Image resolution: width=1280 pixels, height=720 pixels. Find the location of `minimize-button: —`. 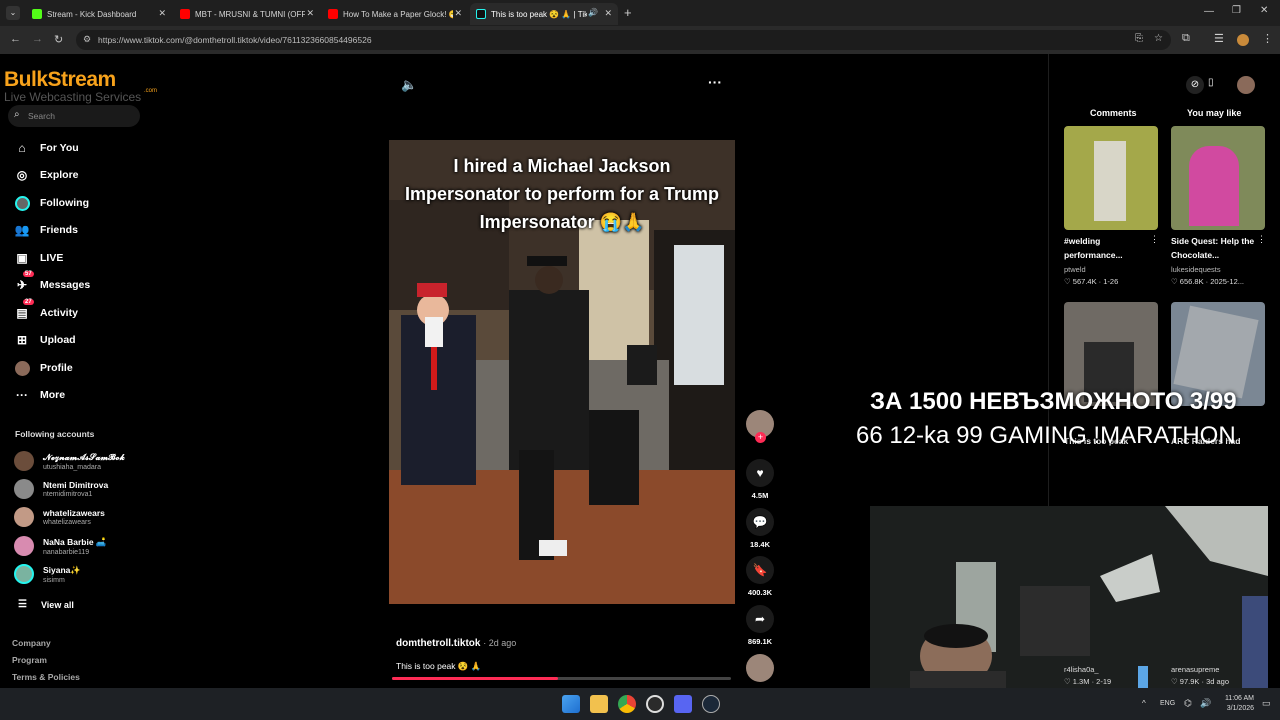

minimize-button: — is located at coordinates (1209, 11).